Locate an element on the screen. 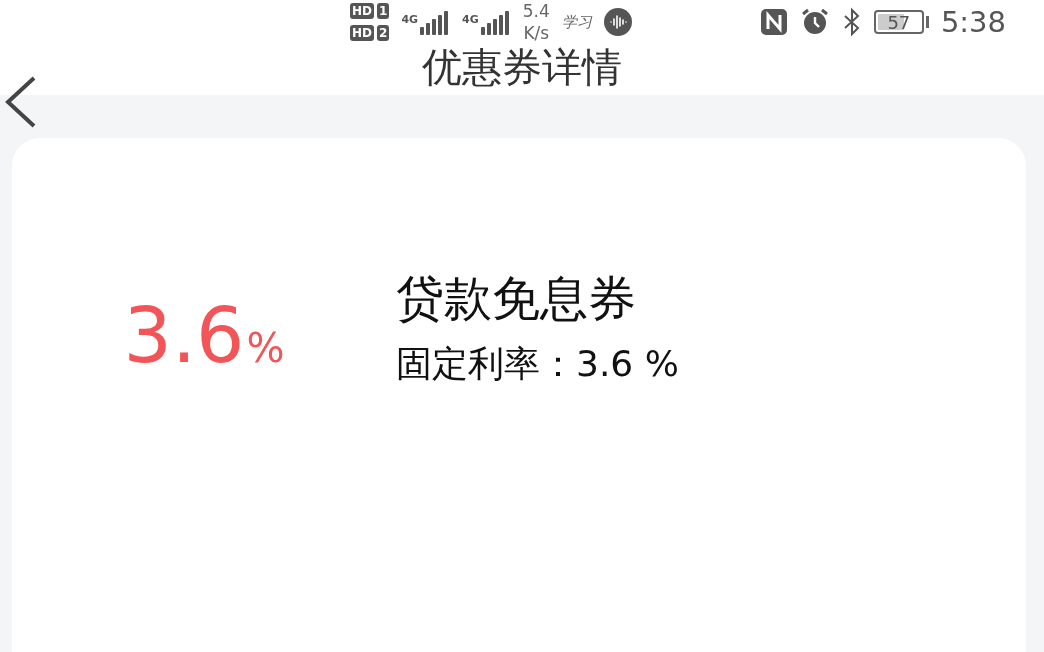 Image resolution: width=1044 pixels, height=652 pixels. page-title: 优惠券详情 is located at coordinates (522, 67).